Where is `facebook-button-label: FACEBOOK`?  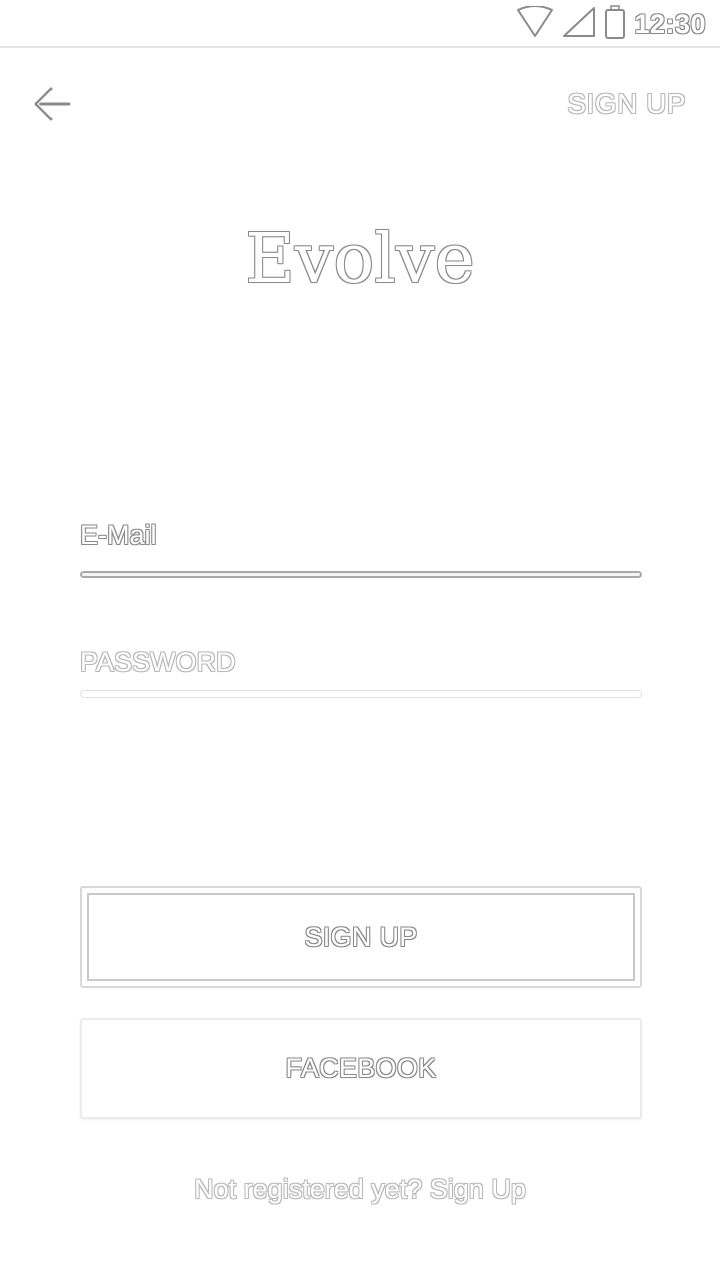 facebook-button-label: FACEBOOK is located at coordinates (361, 1068).